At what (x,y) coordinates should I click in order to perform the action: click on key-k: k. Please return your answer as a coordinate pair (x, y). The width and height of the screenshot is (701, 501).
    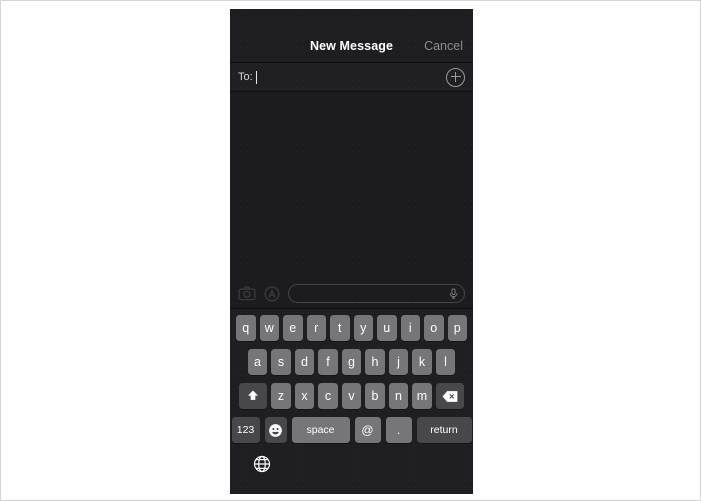
    Looking at the image, I should click on (422, 362).